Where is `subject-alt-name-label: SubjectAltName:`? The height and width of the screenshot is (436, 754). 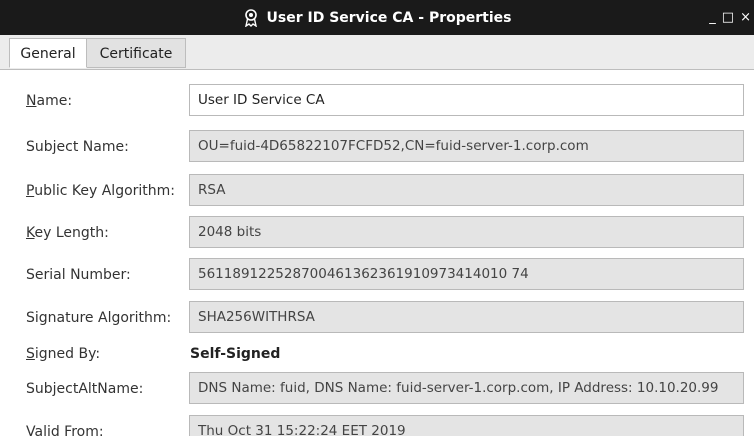 subject-alt-name-label: SubjectAltName: is located at coordinates (85, 389).